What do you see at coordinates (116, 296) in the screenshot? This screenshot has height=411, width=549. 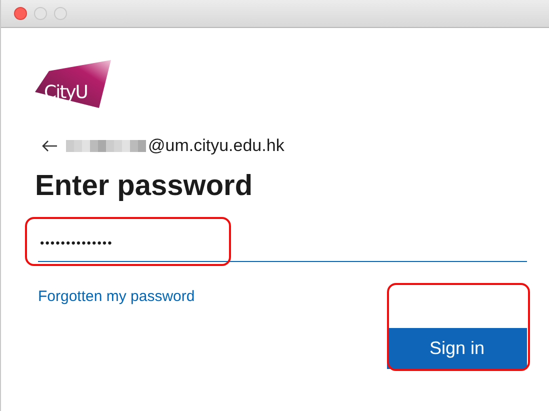 I see `forgot-password-link: Forgotten my password` at bounding box center [116, 296].